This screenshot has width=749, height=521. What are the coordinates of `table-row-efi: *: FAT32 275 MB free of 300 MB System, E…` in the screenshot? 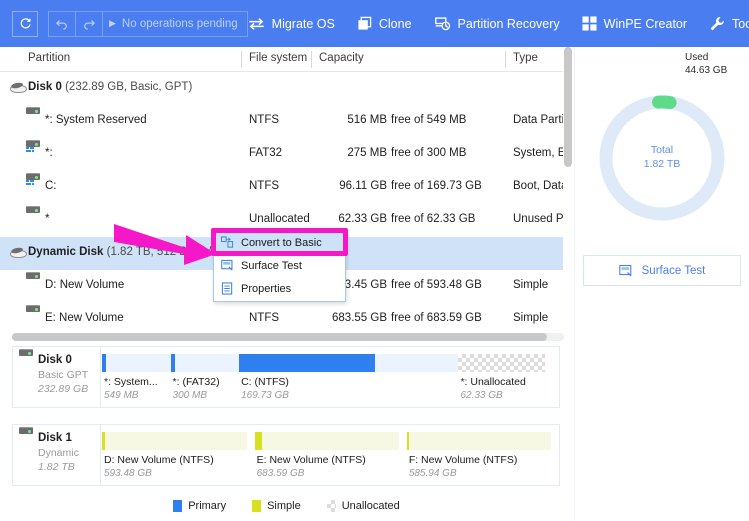 It's located at (286, 154).